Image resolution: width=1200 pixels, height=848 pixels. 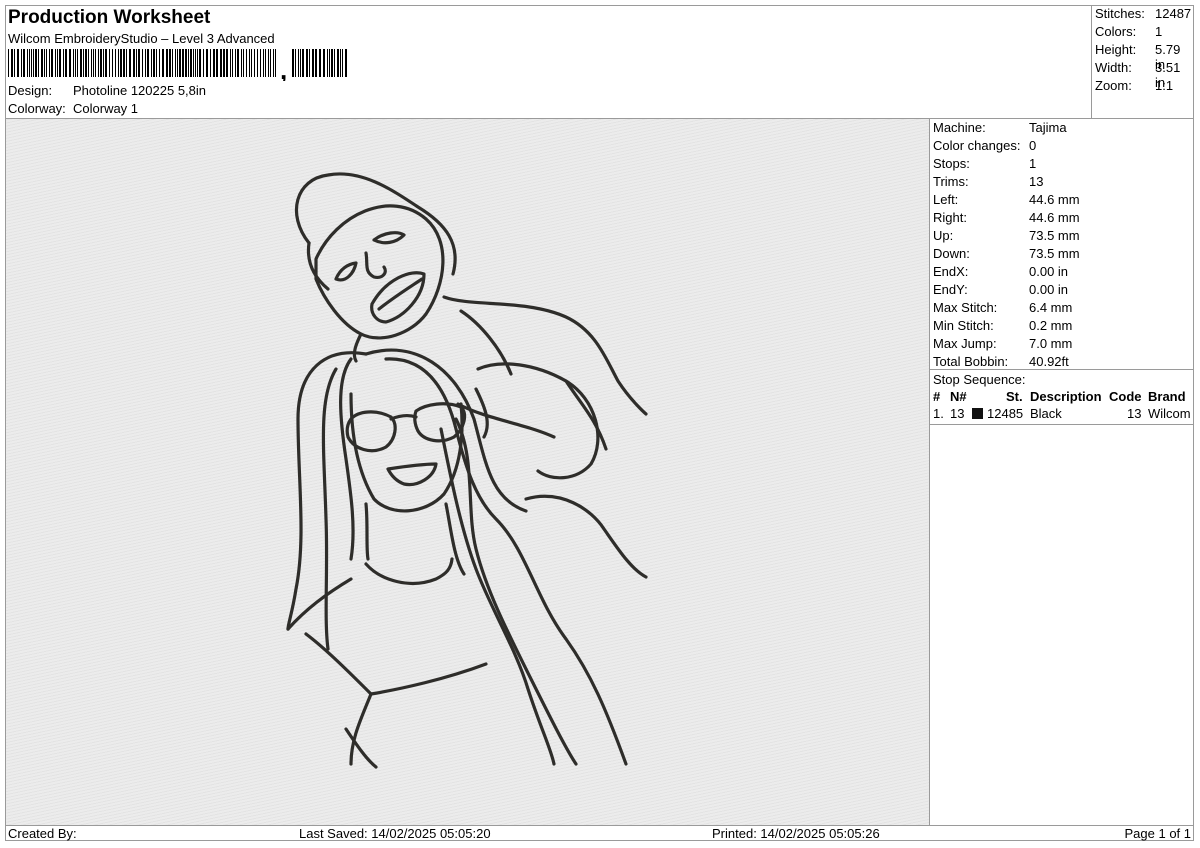 I want to click on man-strap, so click(x=506, y=420).